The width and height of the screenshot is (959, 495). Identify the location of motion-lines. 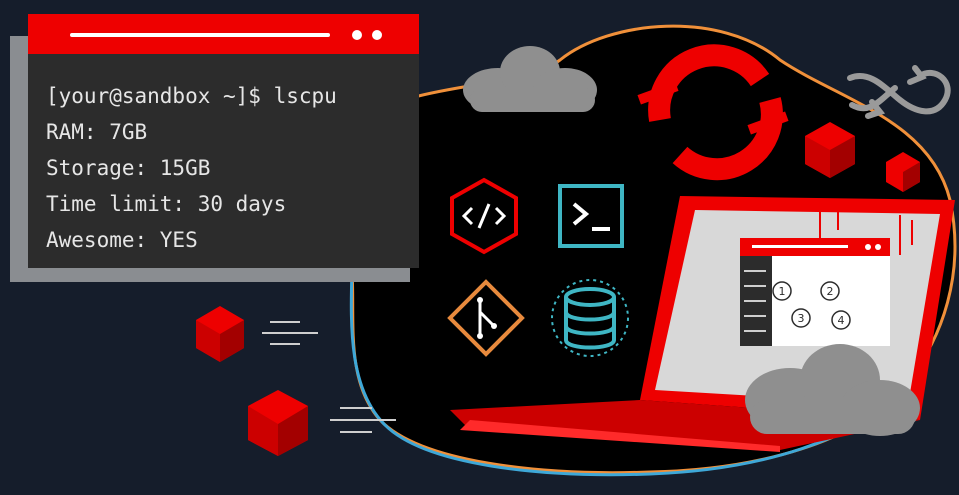
(290, 333).